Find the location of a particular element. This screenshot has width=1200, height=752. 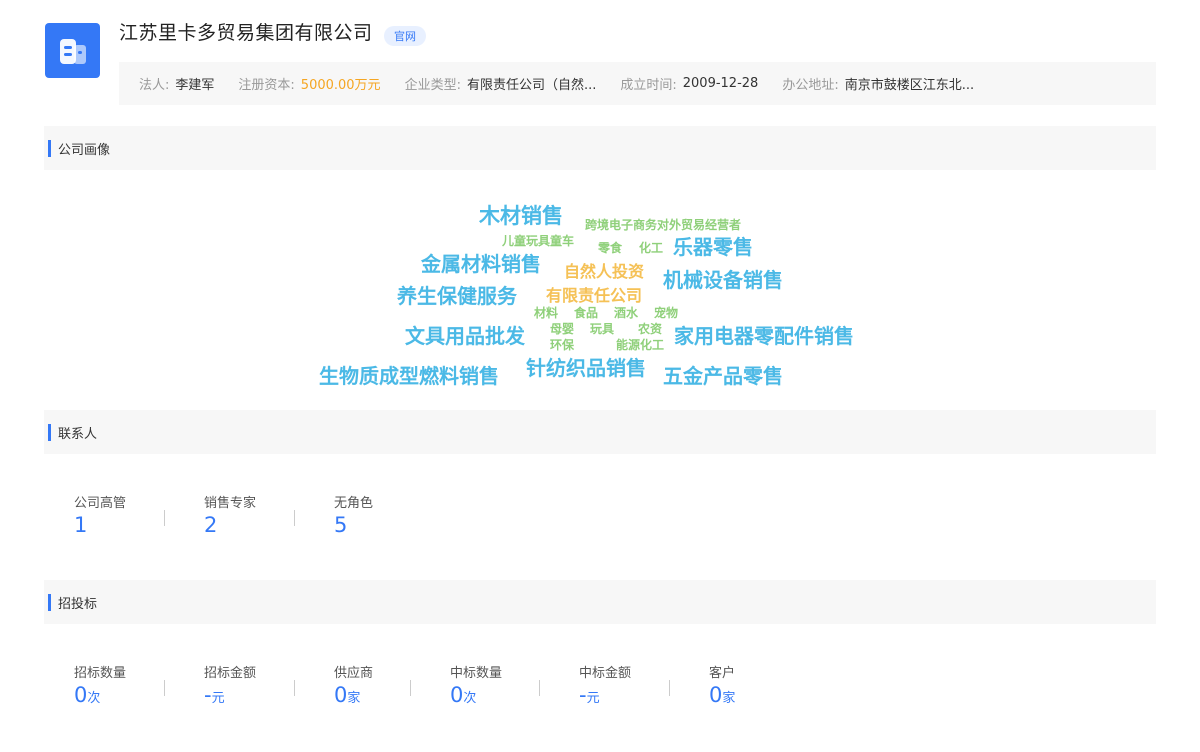

cloud-word: 宠物 is located at coordinates (666, 313).